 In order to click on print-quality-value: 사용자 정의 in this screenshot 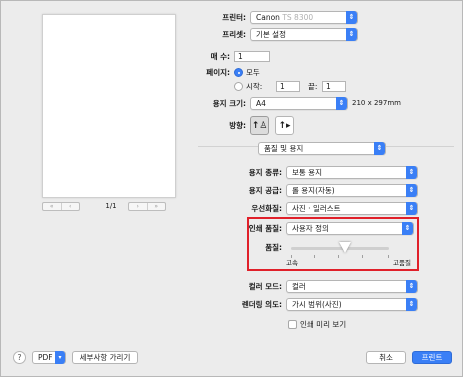, I will do `click(310, 228)`.